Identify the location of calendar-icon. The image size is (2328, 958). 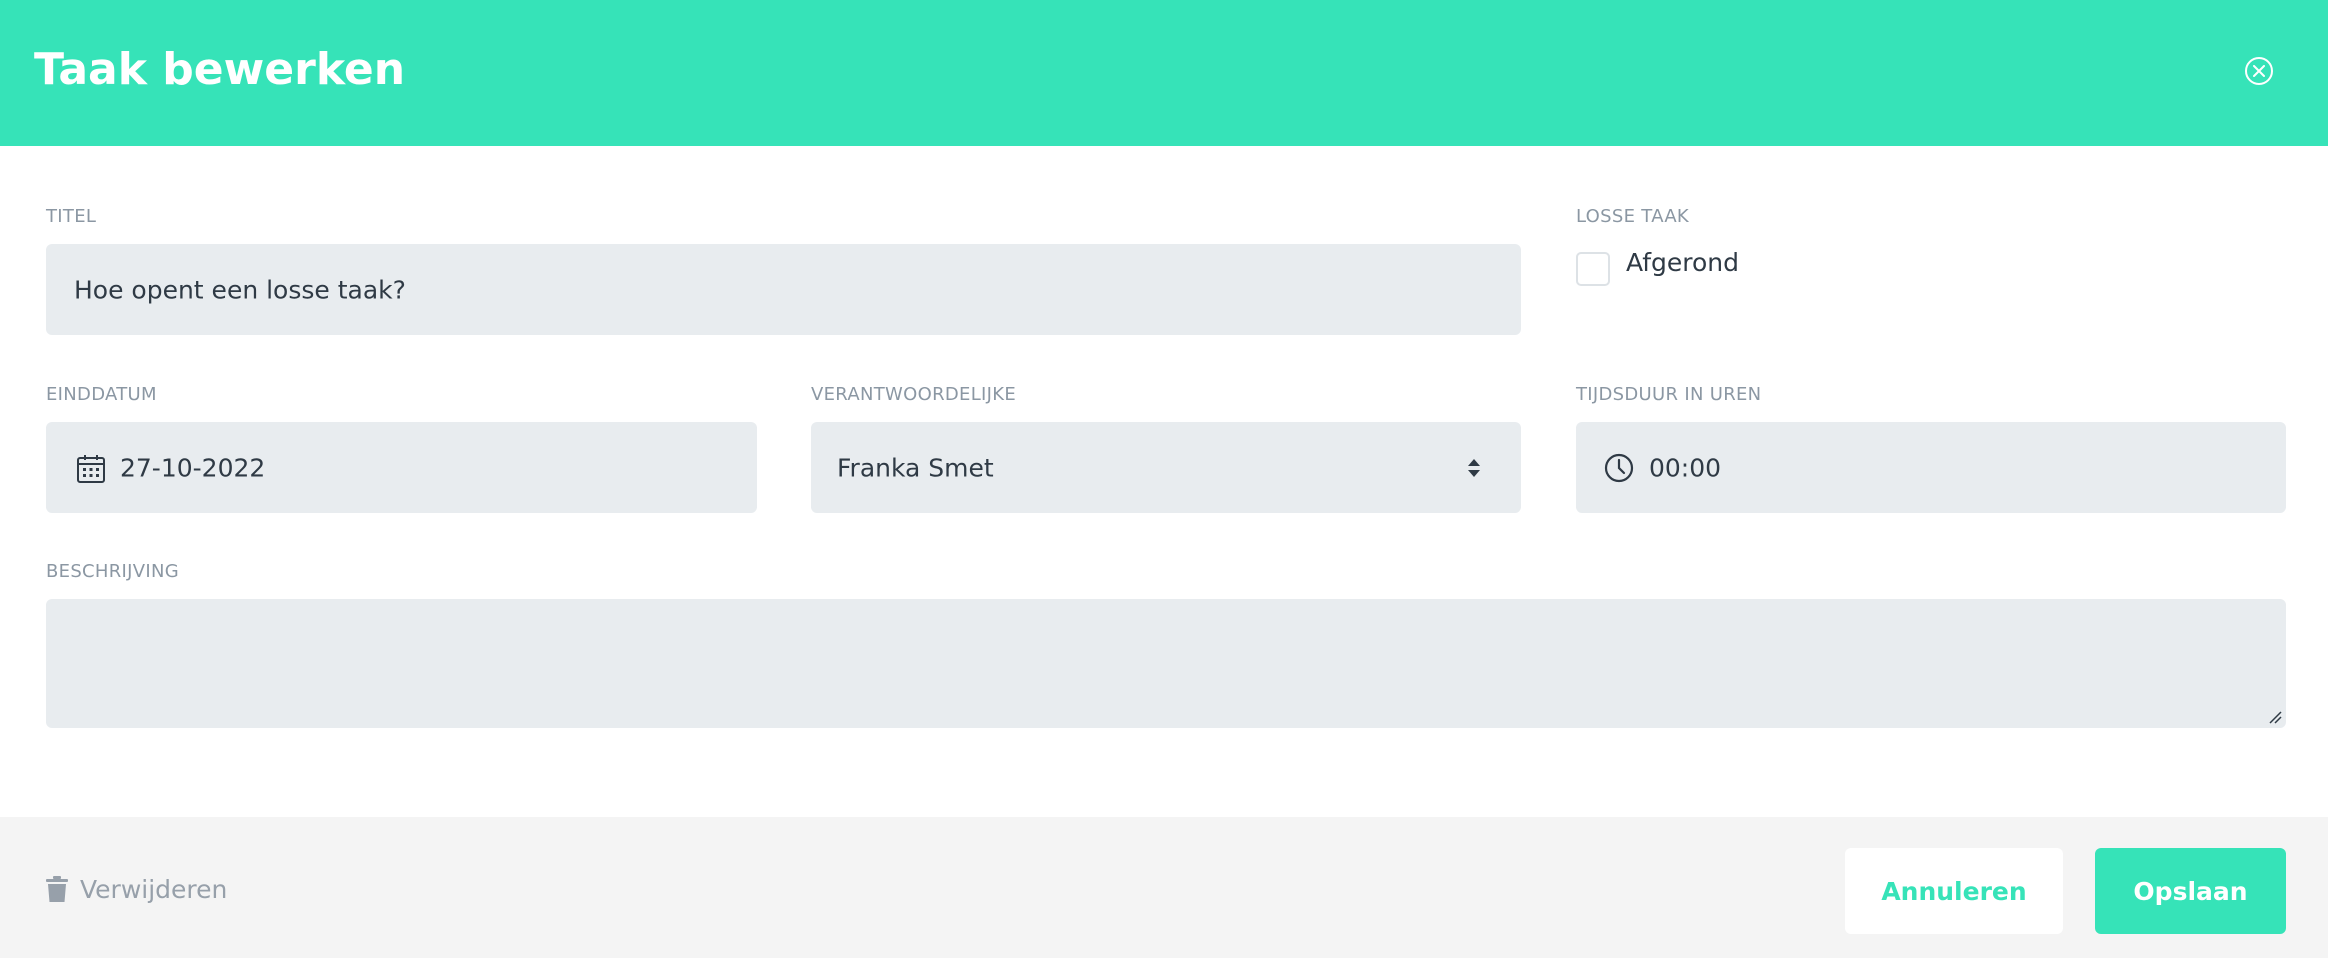
(91, 469).